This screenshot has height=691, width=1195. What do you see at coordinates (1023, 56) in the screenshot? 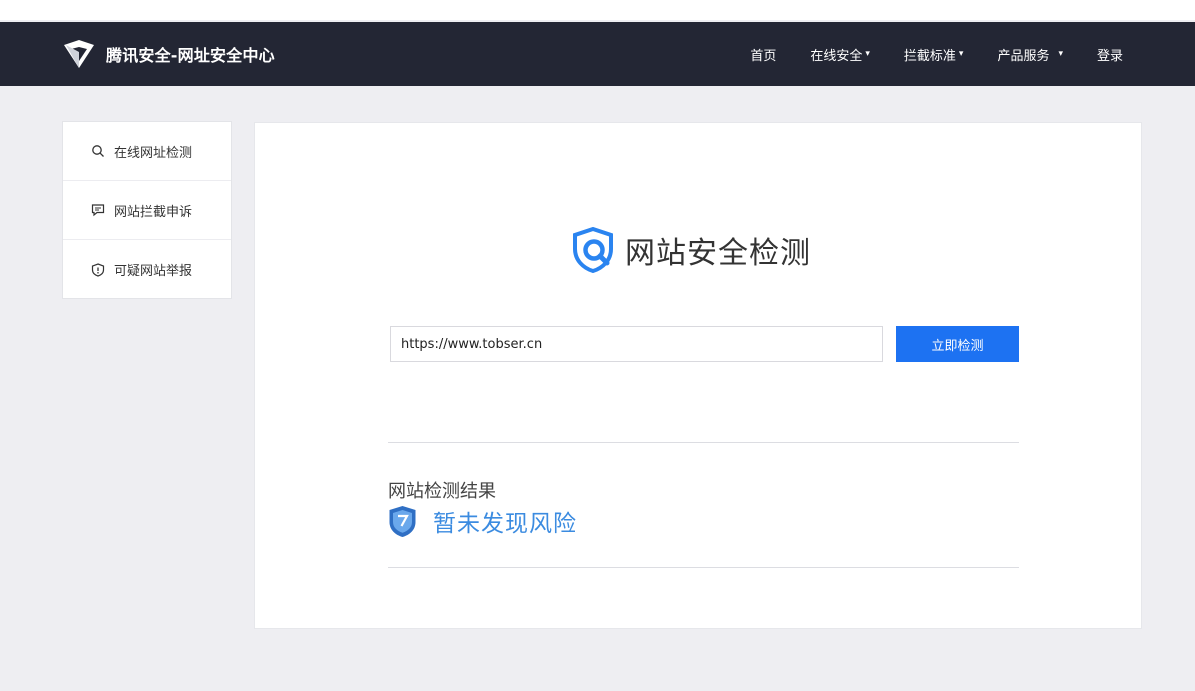
I see `nav-products-label: 产品服务` at bounding box center [1023, 56].